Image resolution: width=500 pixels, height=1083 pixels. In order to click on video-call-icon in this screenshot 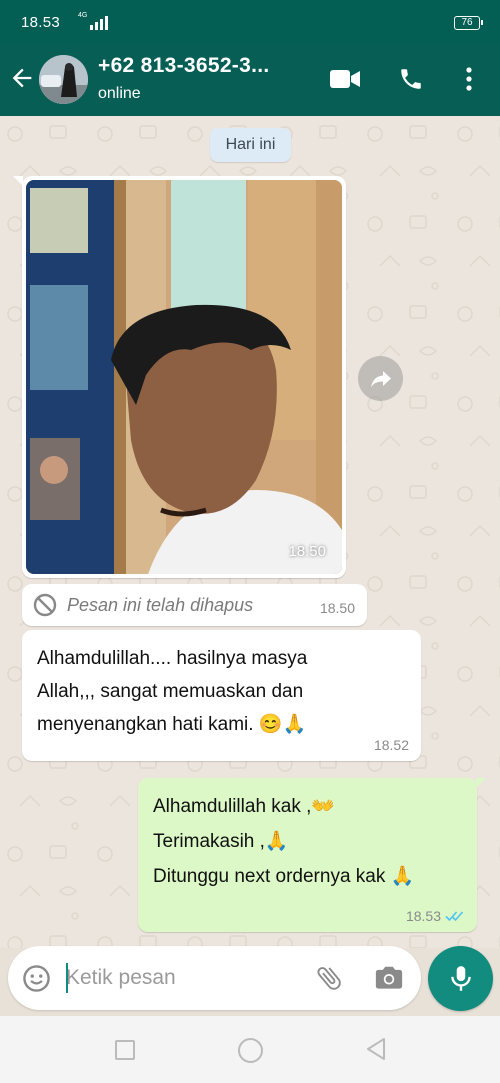, I will do `click(345, 79)`.